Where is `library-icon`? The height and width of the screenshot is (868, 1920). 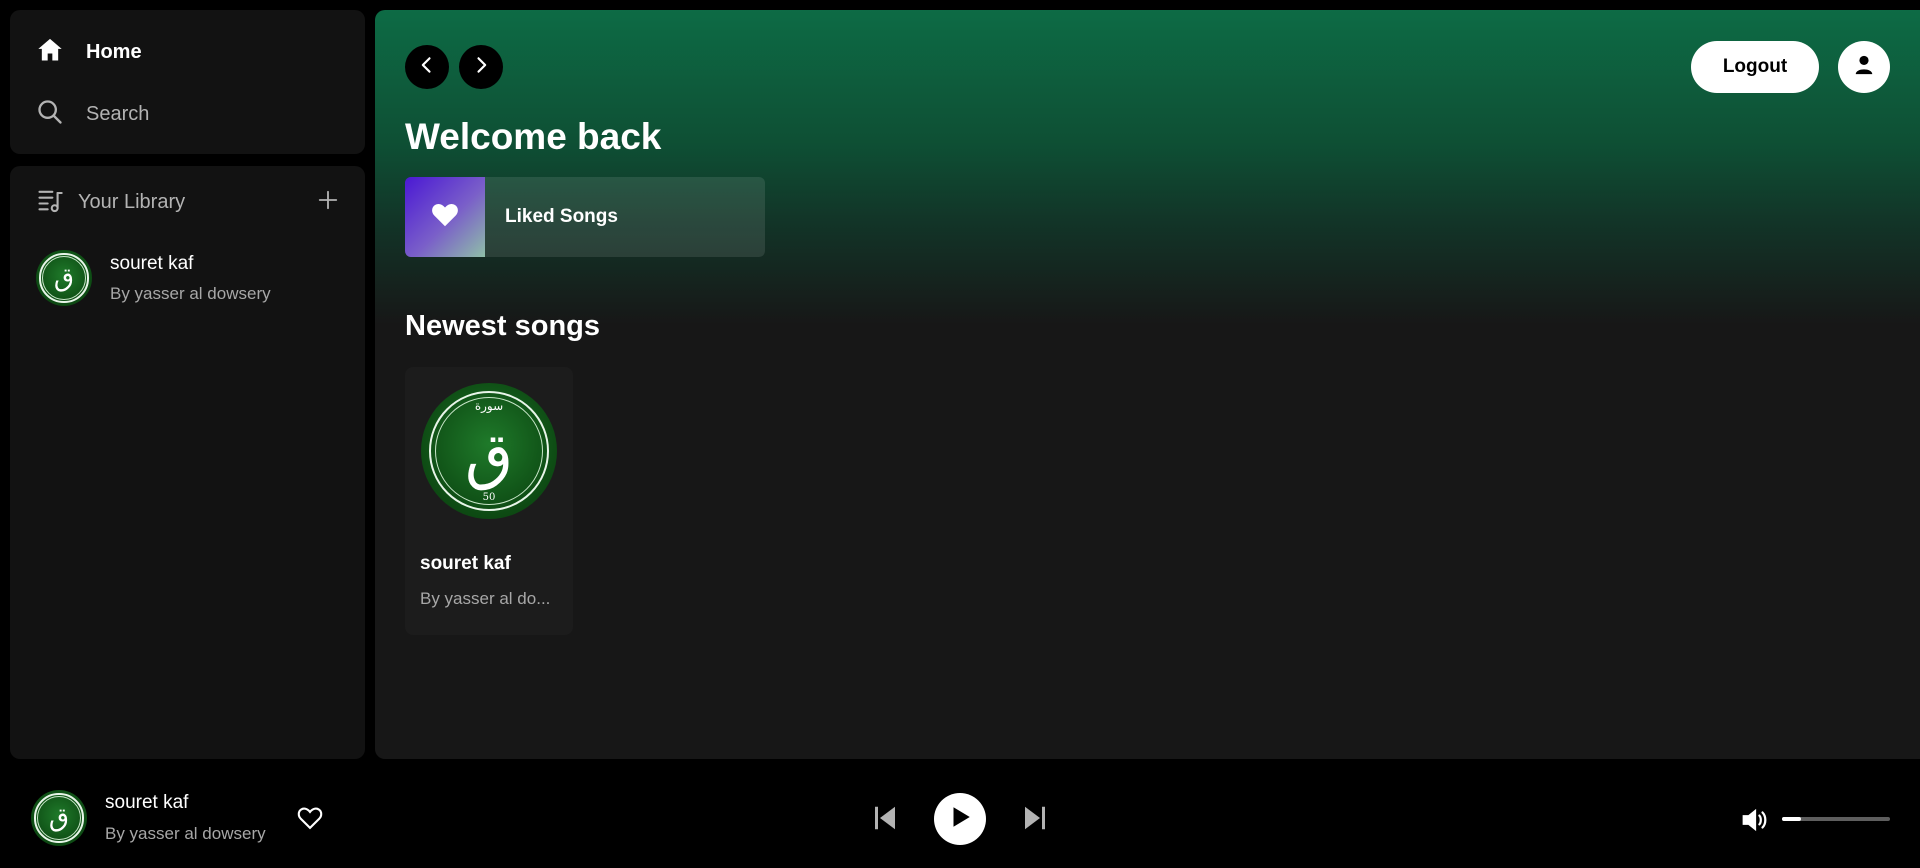 library-icon is located at coordinates (50, 202).